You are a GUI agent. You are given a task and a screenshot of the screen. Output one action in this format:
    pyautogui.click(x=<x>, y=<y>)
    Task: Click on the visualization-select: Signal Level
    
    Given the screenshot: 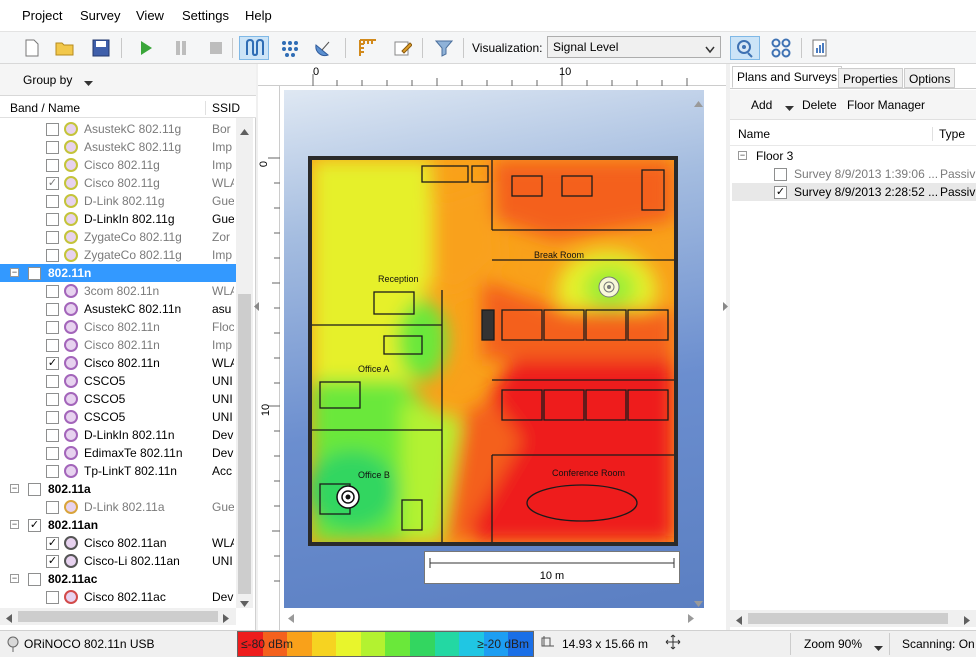 What is the action you would take?
    pyautogui.click(x=634, y=47)
    